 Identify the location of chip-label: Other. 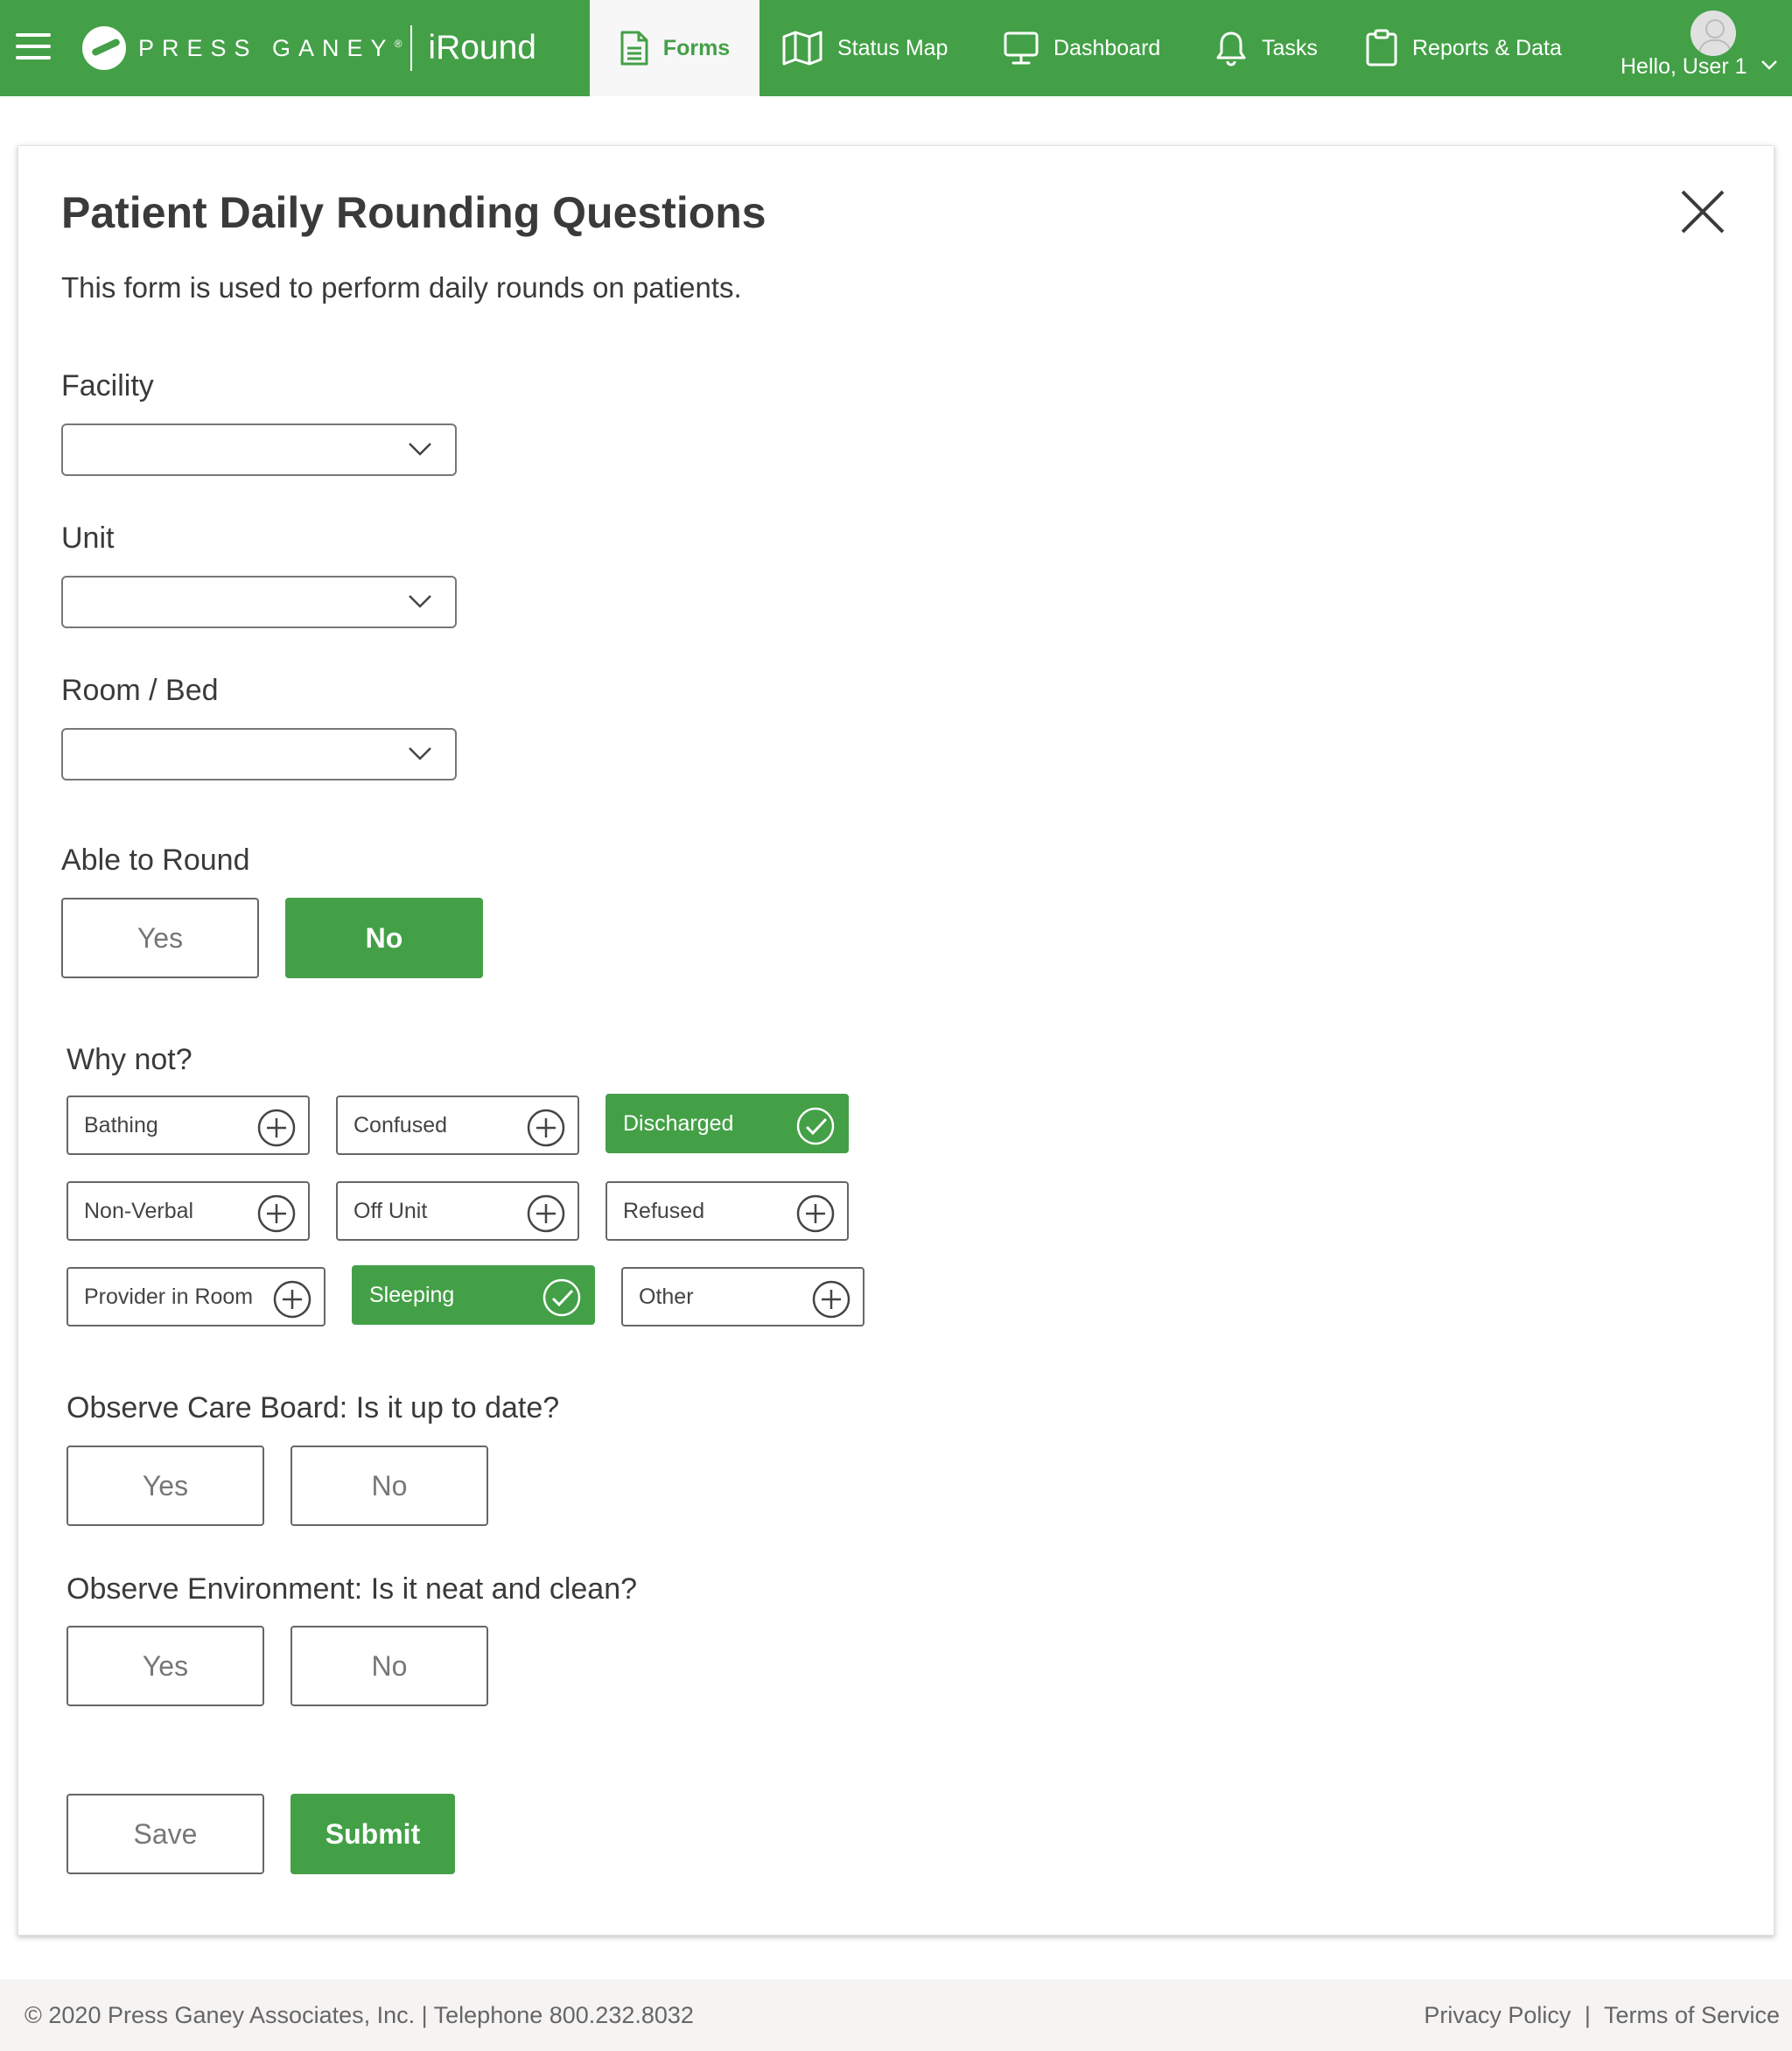
(666, 1296).